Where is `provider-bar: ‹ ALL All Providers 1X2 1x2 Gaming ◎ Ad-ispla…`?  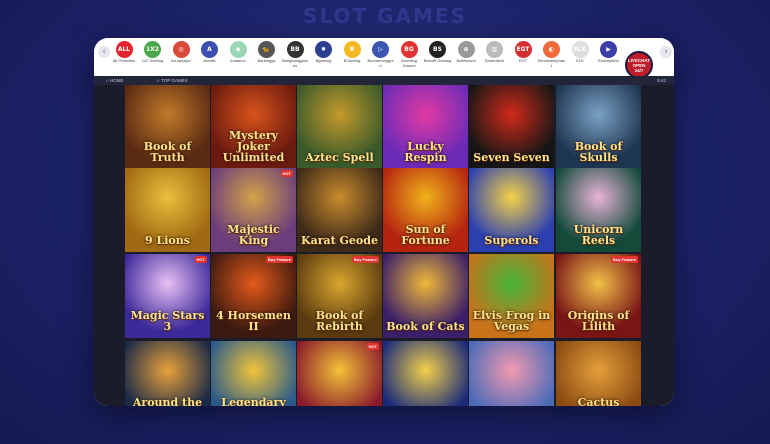
provider-bar: ‹ ALL All Providers 1X2 1x2 Gaming ◎ Ad-ispla… is located at coordinates (384, 57).